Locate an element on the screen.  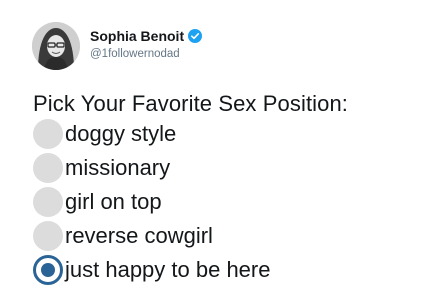
option-label: doggy style is located at coordinates (121, 133).